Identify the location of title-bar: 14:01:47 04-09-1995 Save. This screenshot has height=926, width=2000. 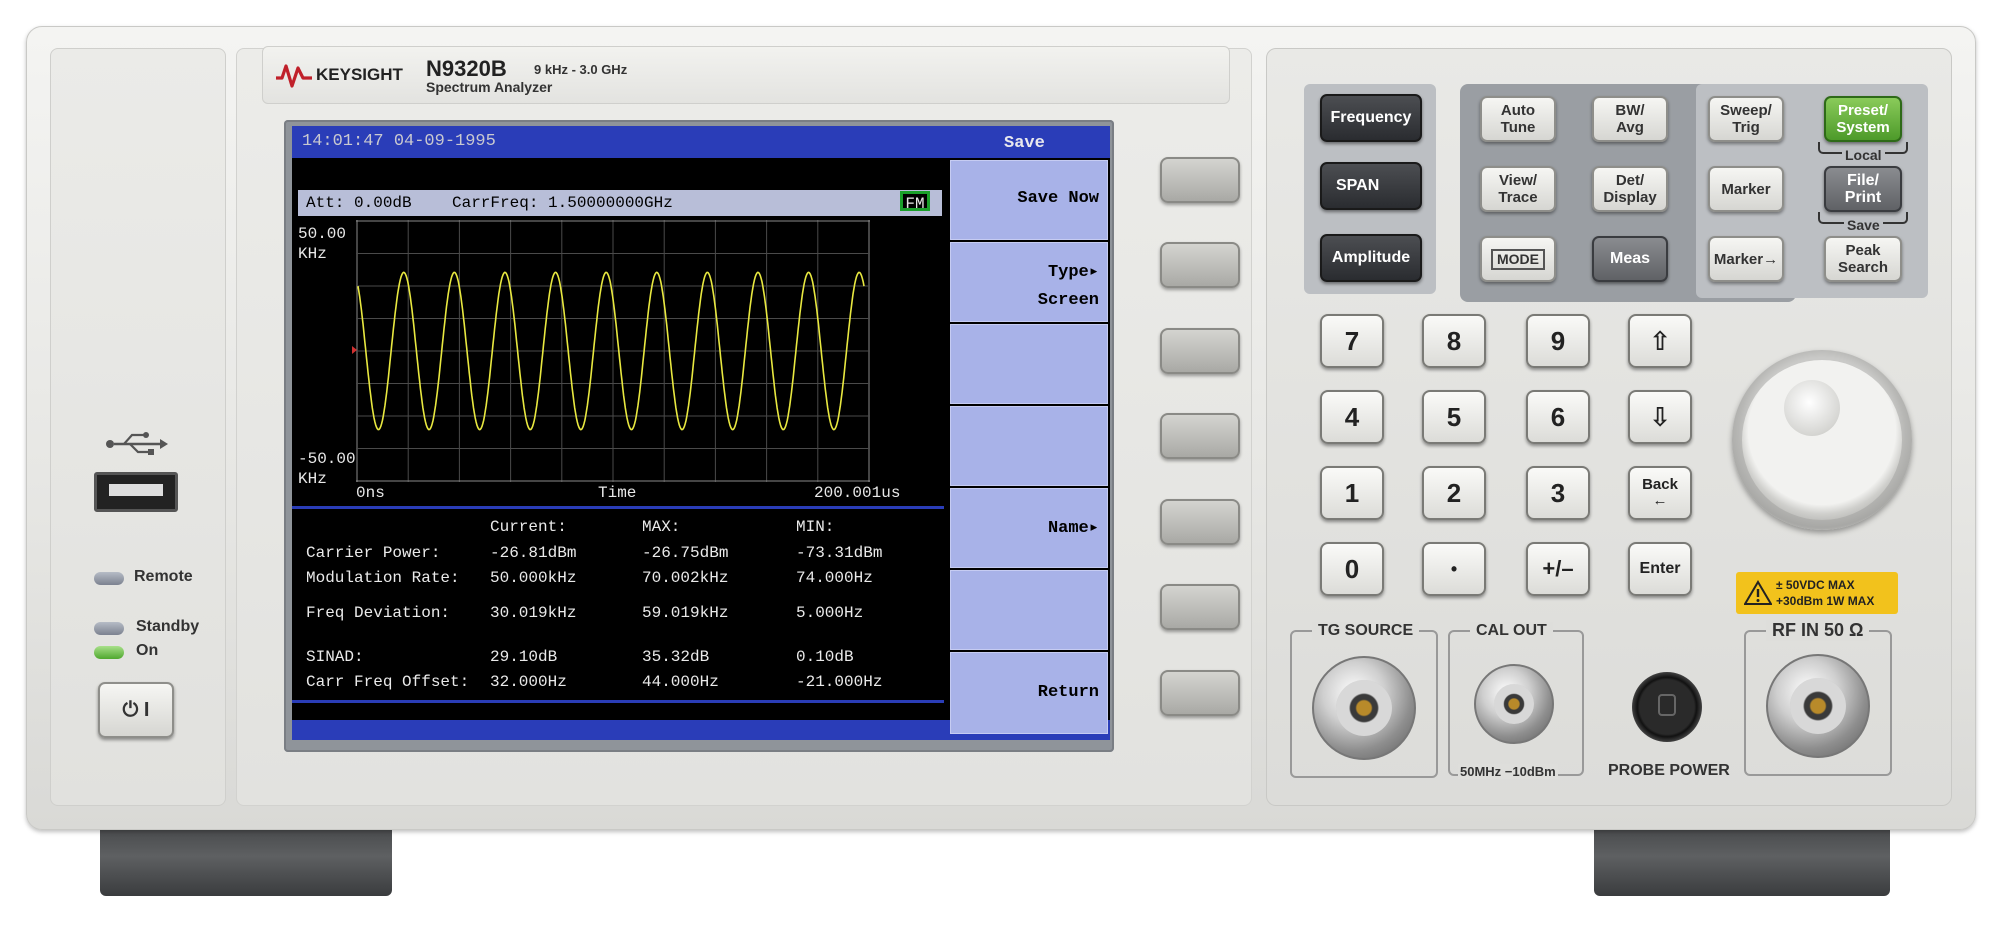
(701, 142).